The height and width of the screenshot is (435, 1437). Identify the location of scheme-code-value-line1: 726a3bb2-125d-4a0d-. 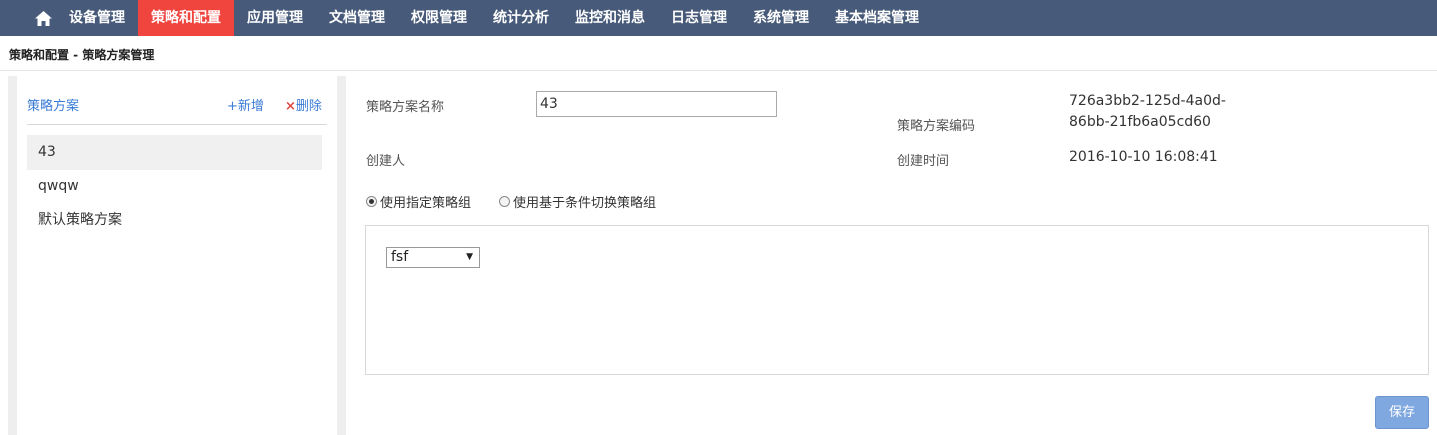
(1147, 101).